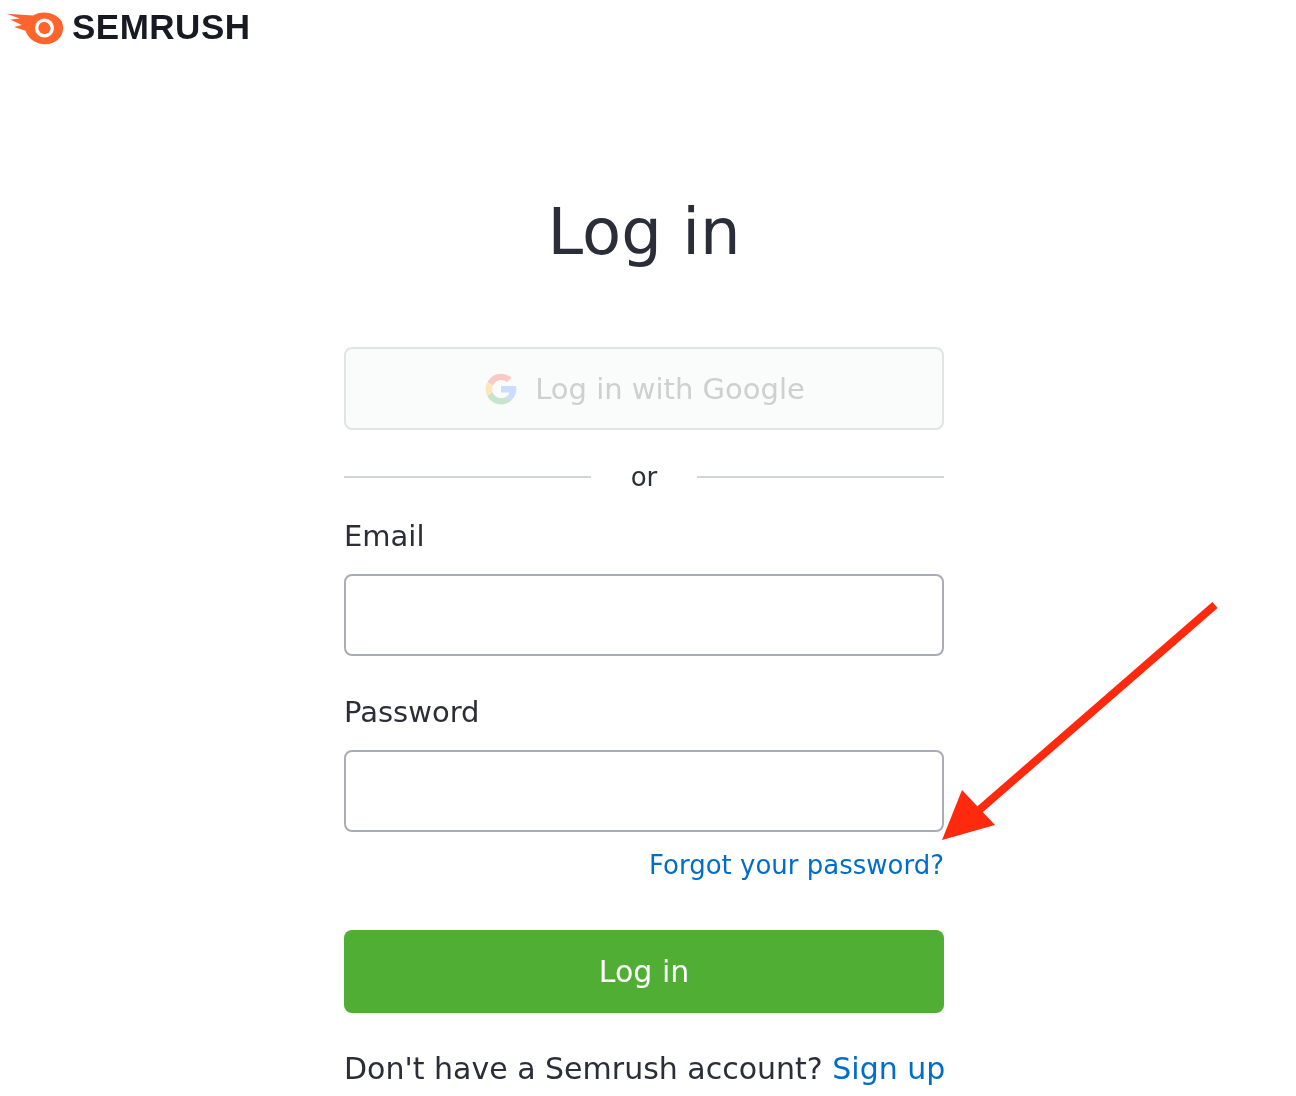  Describe the element at coordinates (644, 1068) in the screenshot. I see `signup-prompt: Don't have a Semrush account? Sign up` at that location.